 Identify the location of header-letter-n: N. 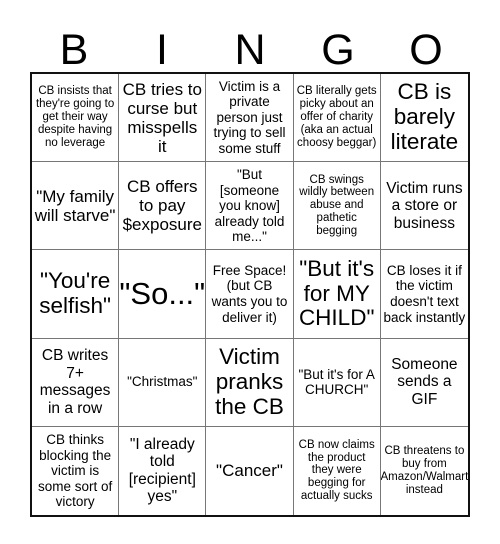
(250, 50).